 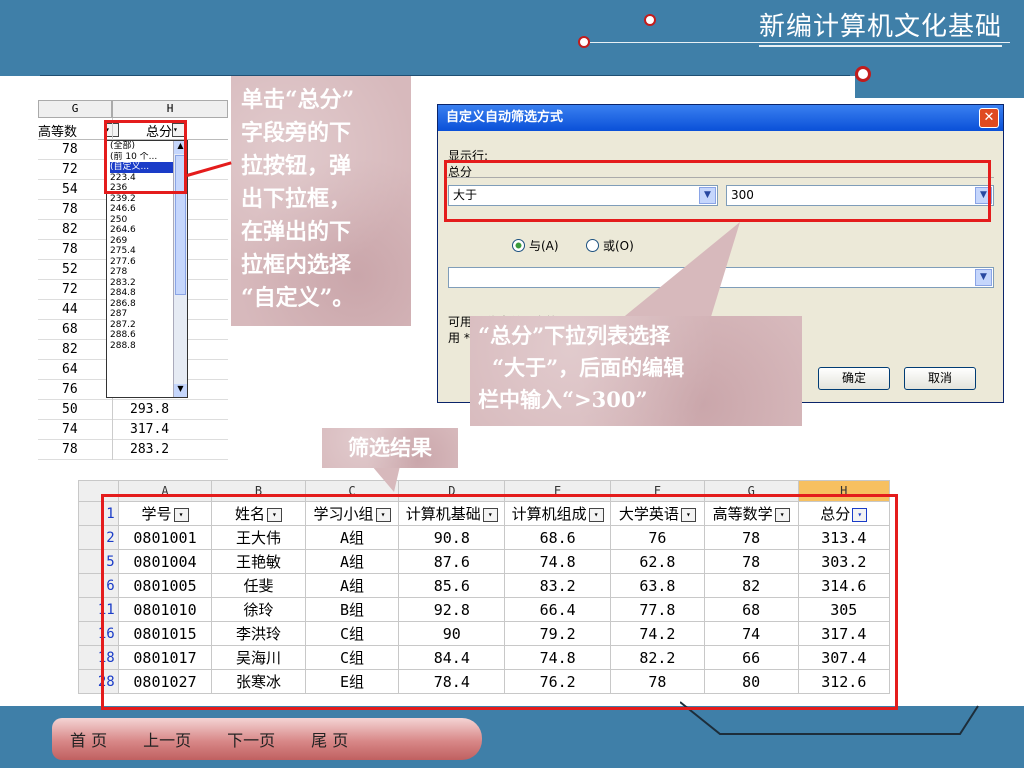 I want to click on callout-line: 字段旁的下, so click(x=296, y=133).